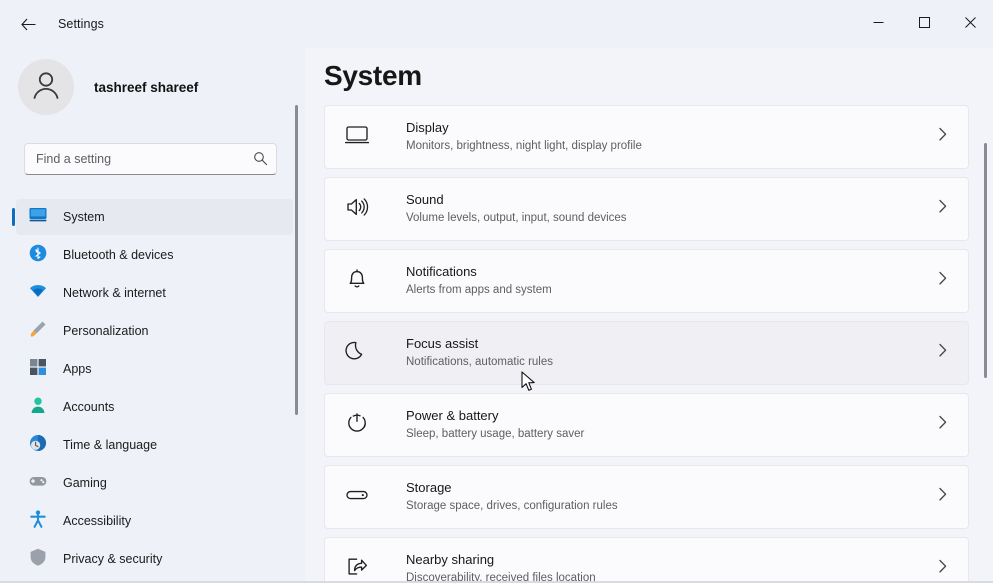 The height and width of the screenshot is (583, 993). I want to click on sidebar-scrollbar-thumb, so click(296, 260).